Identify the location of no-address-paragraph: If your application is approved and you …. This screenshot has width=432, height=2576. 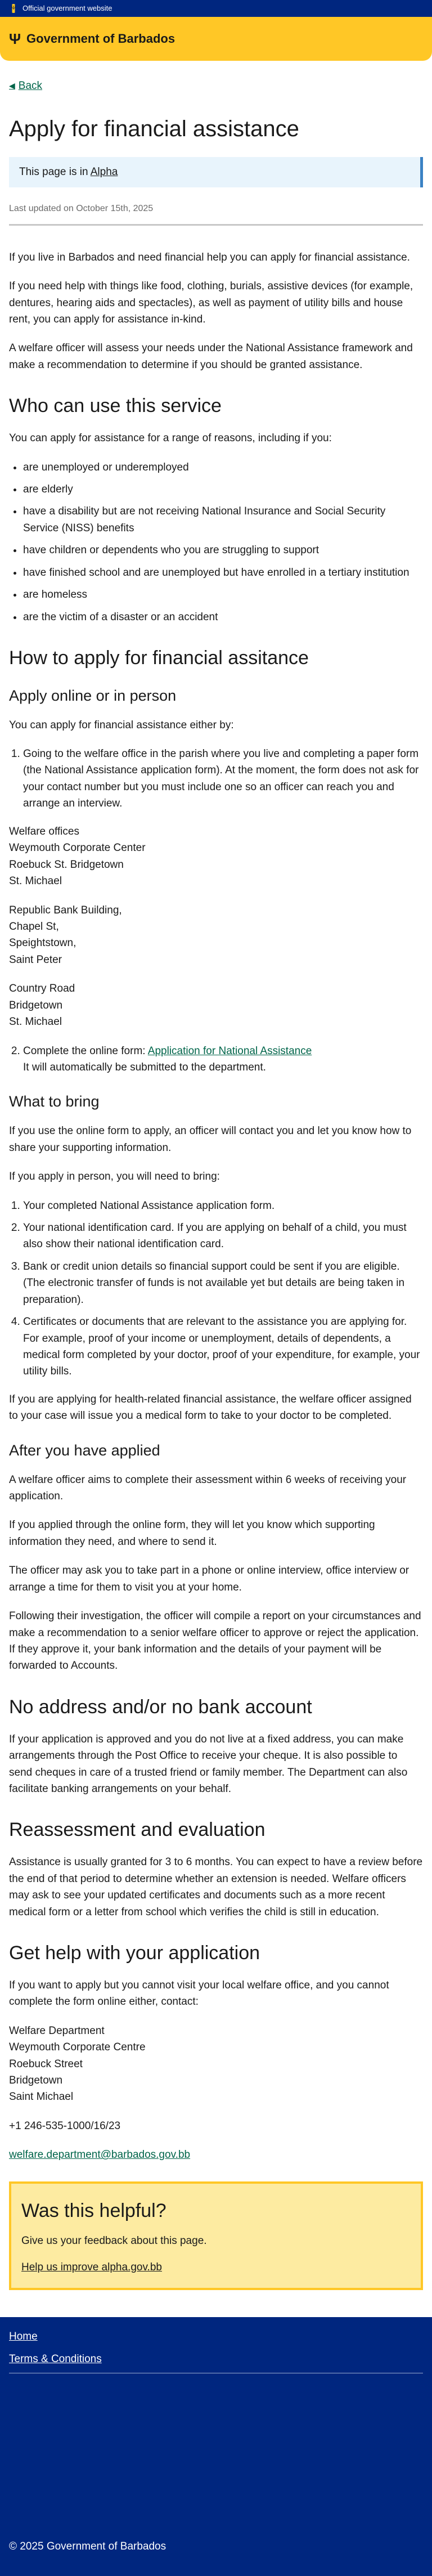
(208, 1764).